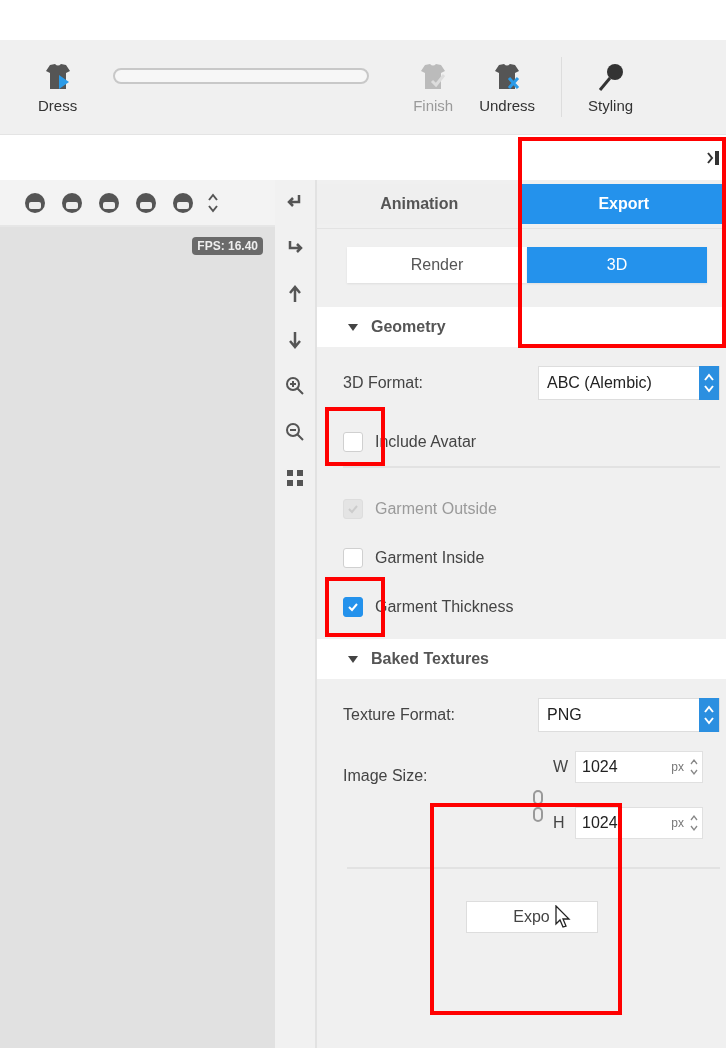  I want to click on checkbox-label: Garment Inside, so click(430, 557).